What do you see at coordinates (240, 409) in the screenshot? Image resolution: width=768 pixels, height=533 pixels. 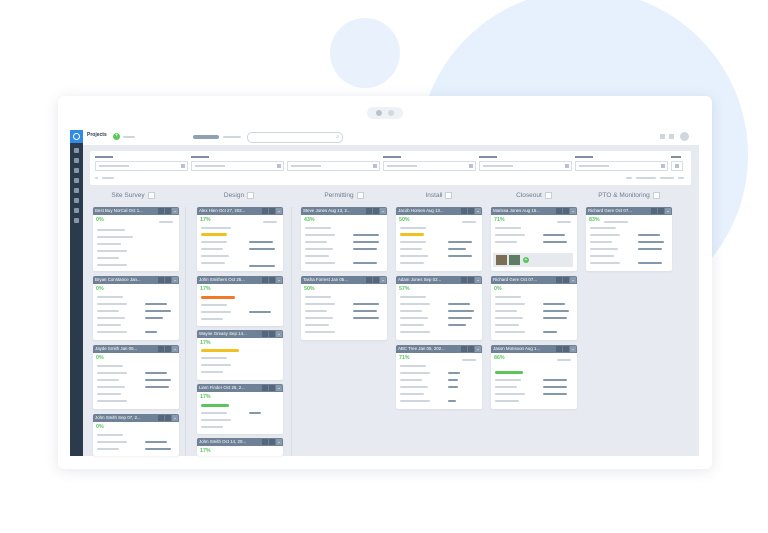 I see `project-card: Liam Finder Oct 26, 2... ⌄ 17%` at bounding box center [240, 409].